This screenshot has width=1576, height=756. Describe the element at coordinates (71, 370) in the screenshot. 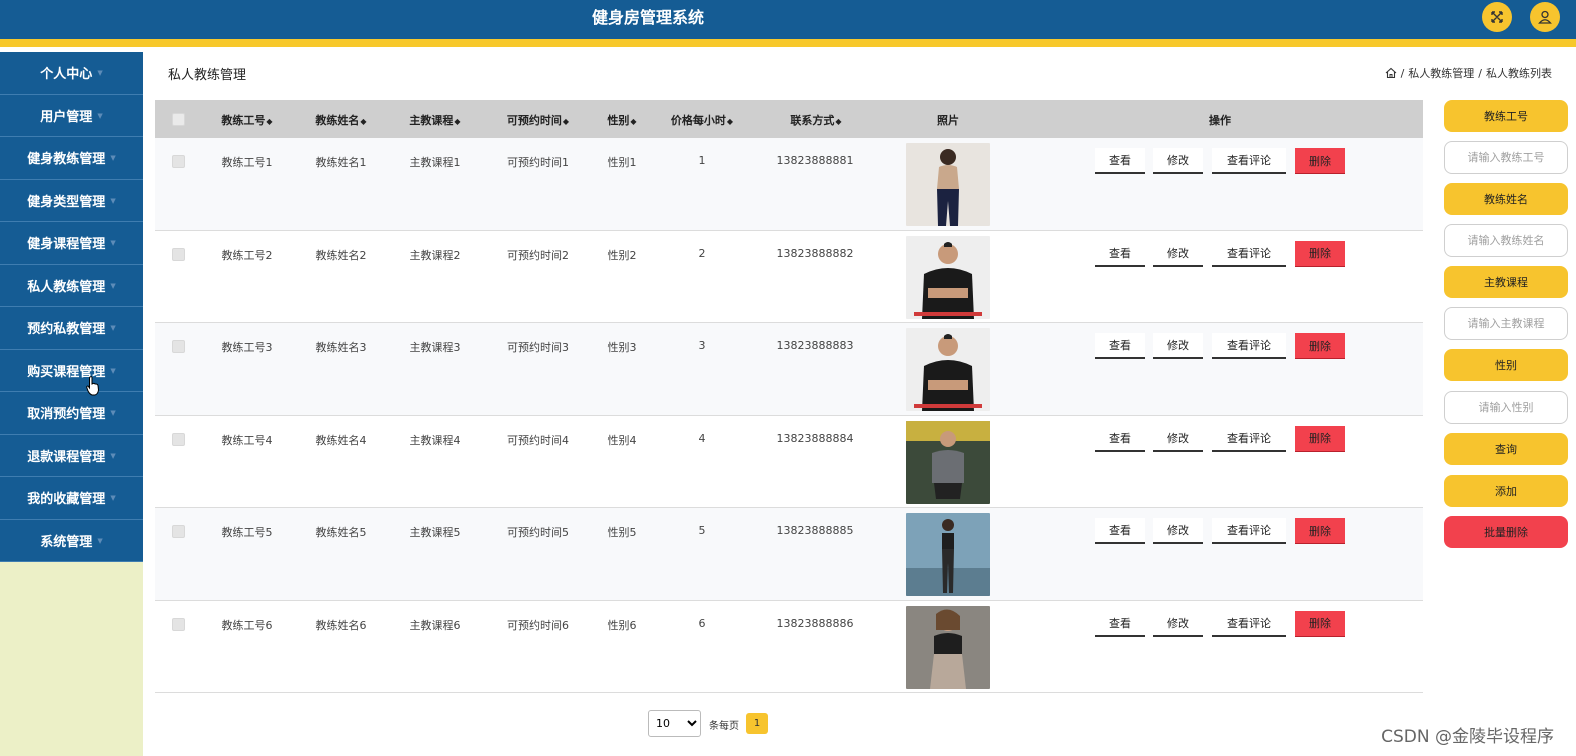

I see `sidebar-item-course-purchases: 购买课程管理 ▼` at that location.